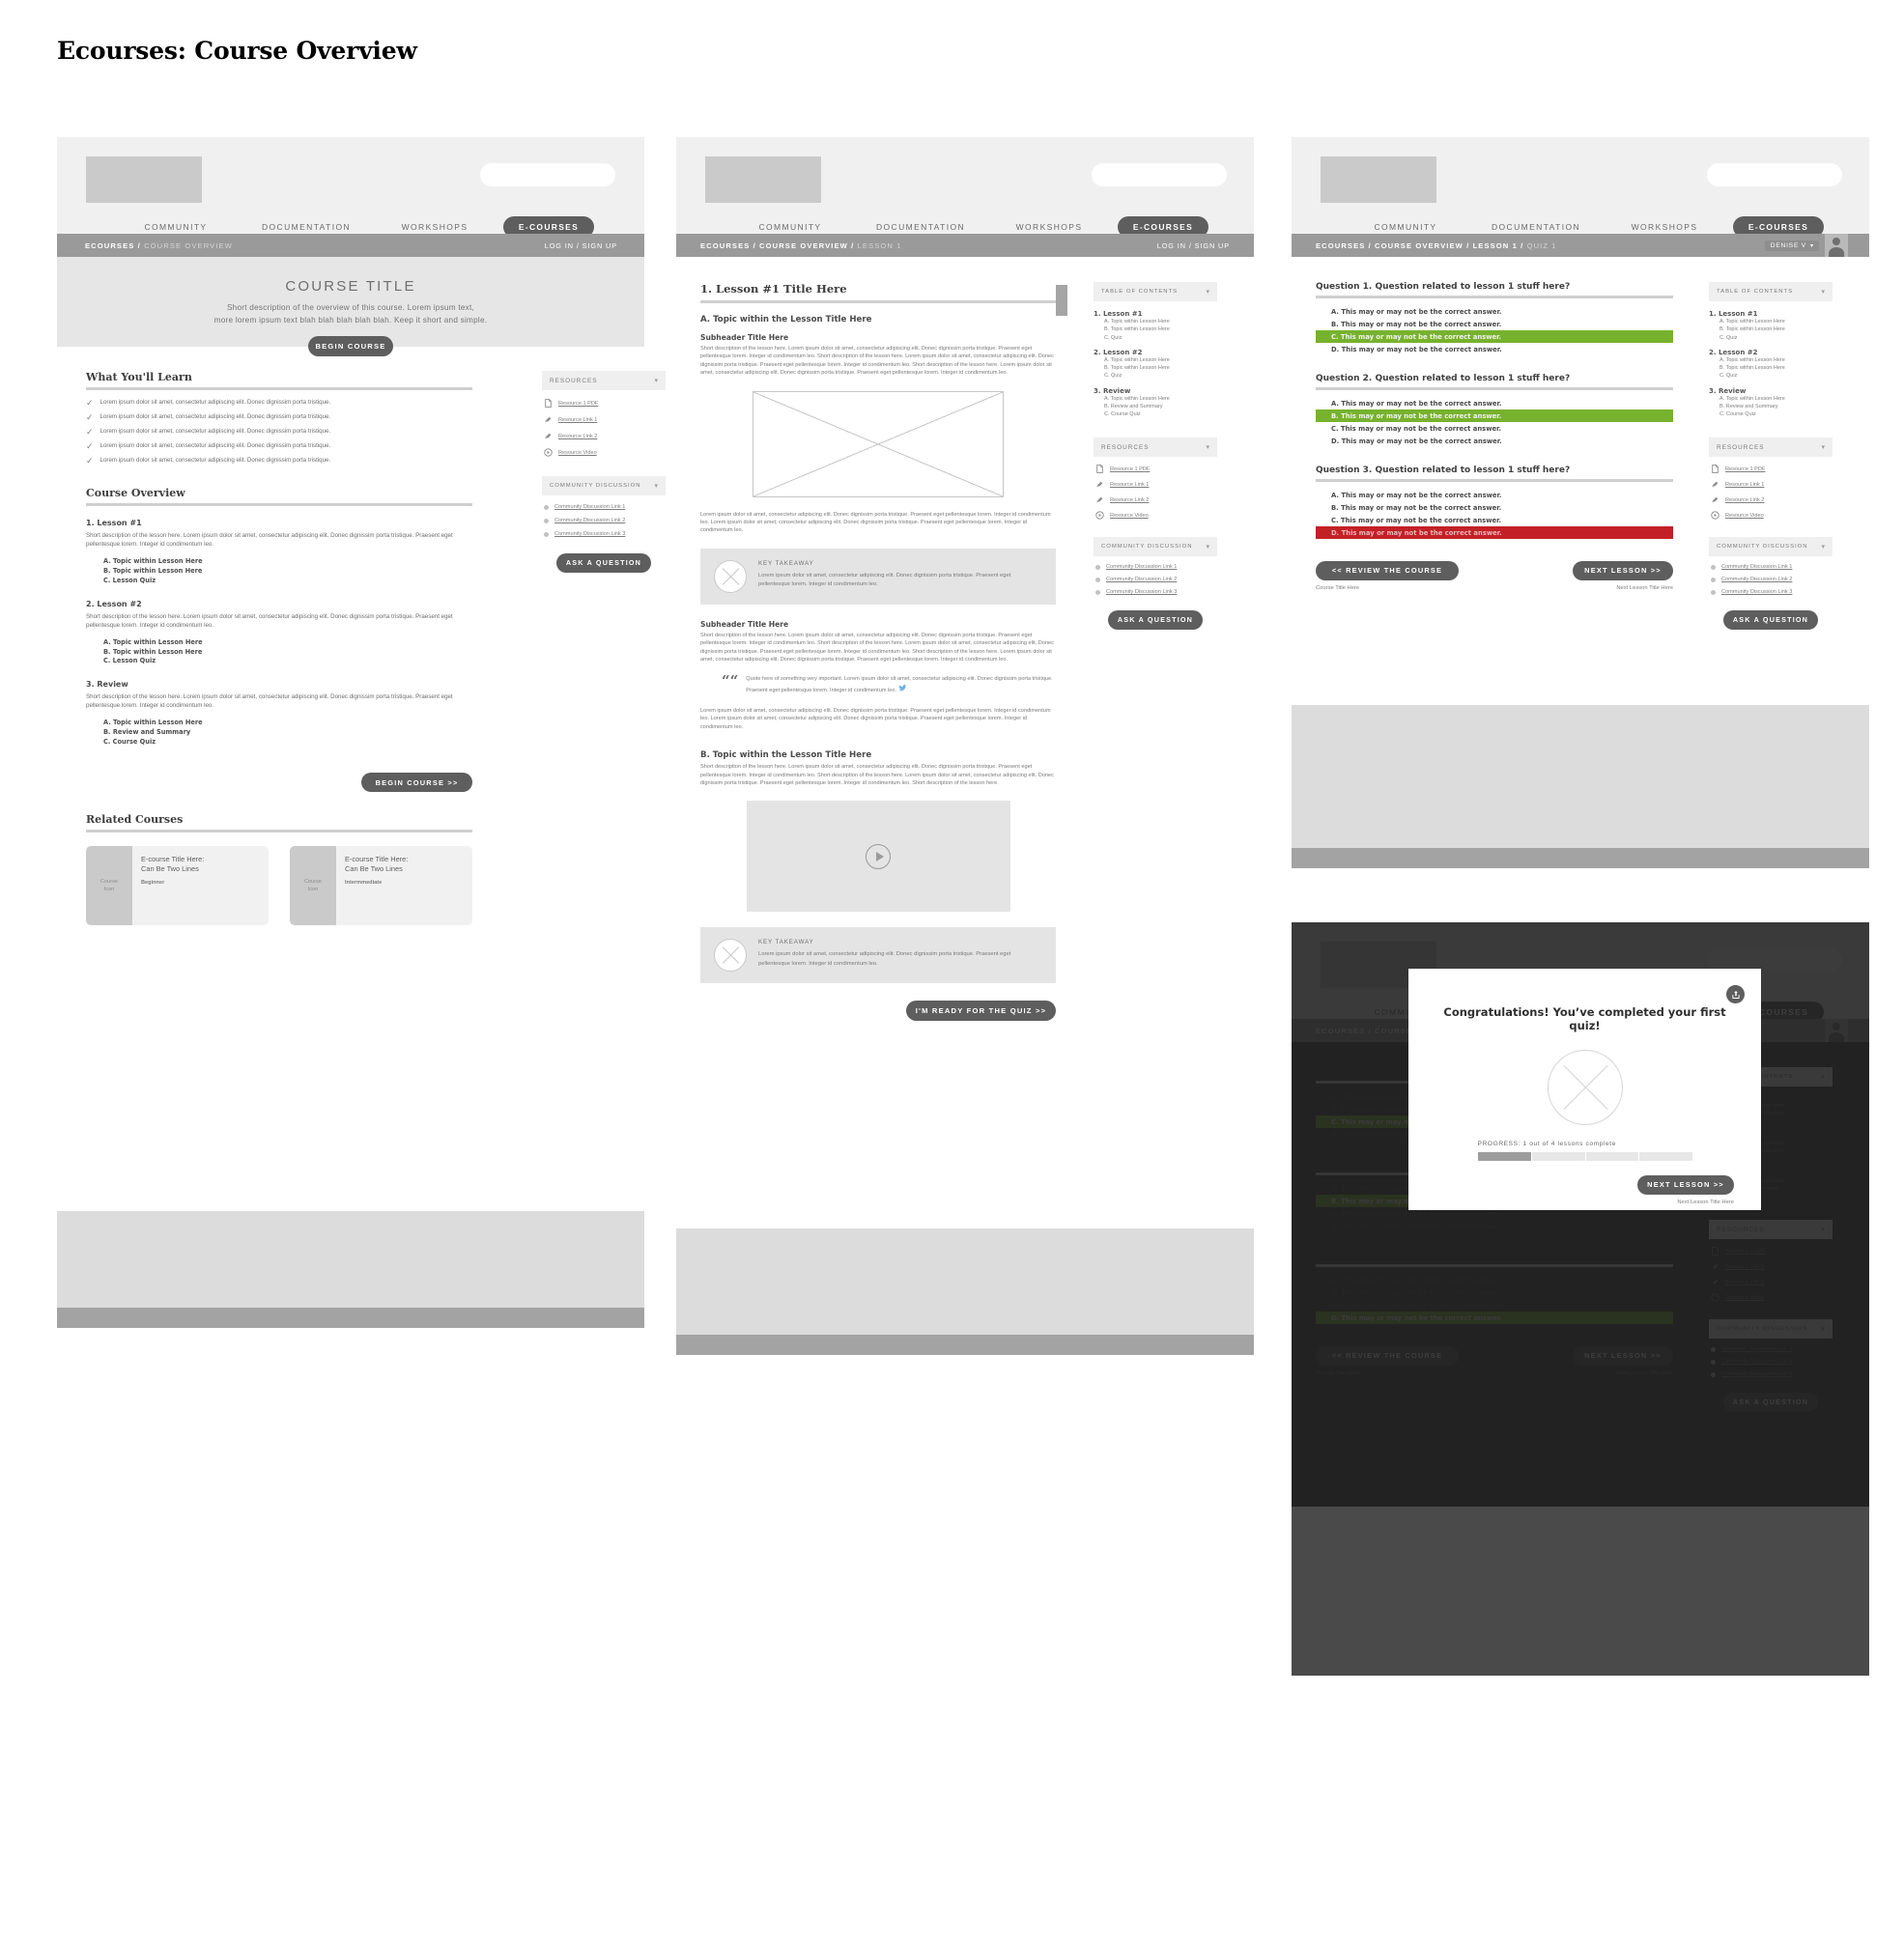 This screenshot has height=1947, width=1904. Describe the element at coordinates (417, 783) in the screenshot. I see `begin-course-bottom-button: BEGIN COURSE >>` at that location.